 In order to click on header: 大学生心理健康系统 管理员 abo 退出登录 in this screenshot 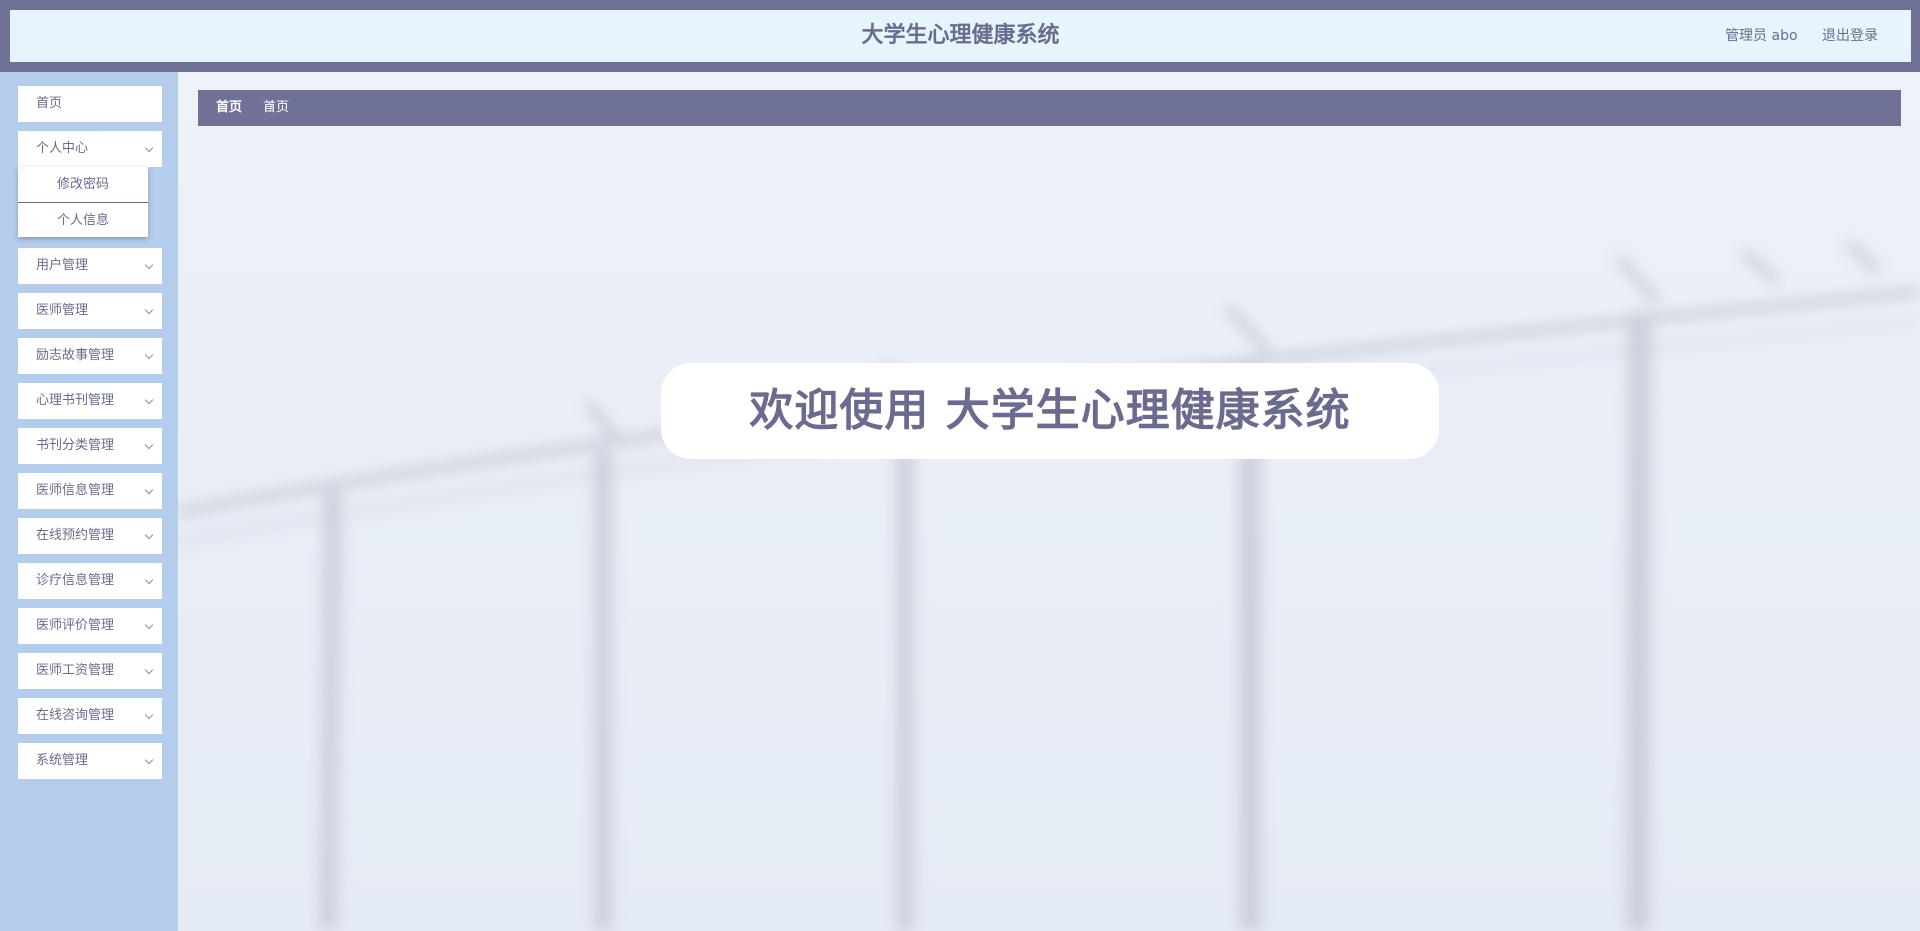, I will do `click(960, 36)`.